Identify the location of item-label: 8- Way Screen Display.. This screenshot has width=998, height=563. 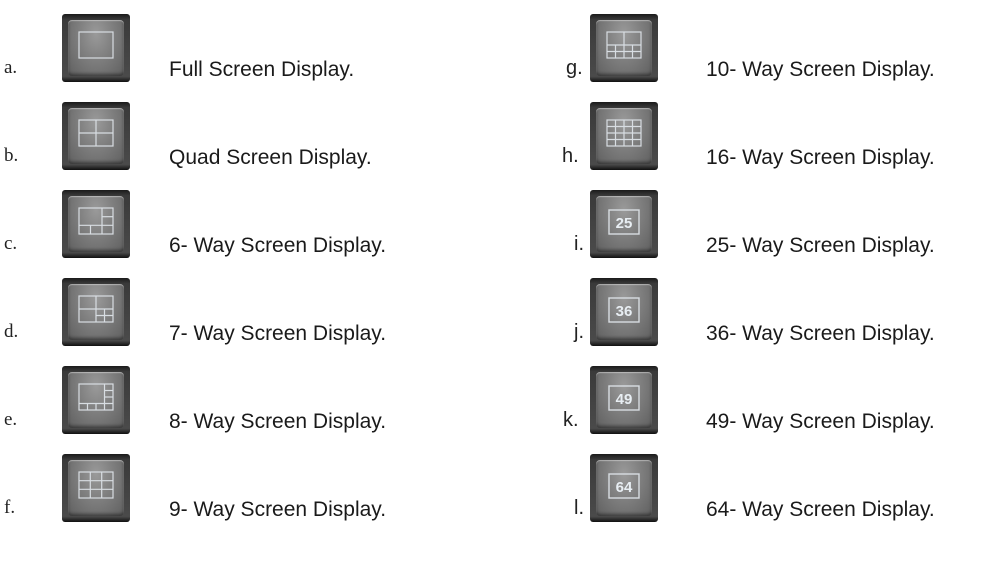
(278, 421).